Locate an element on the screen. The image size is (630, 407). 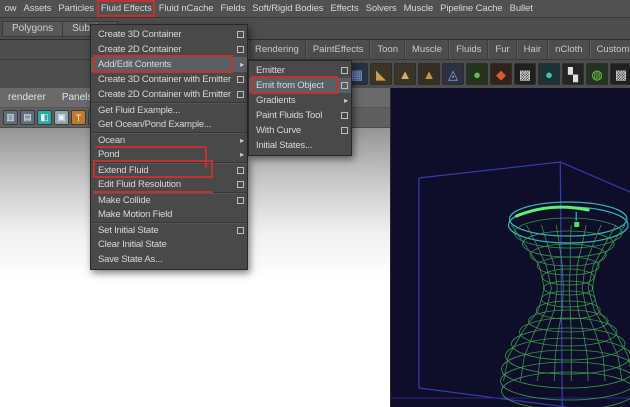
fluid-menu-item: Ocean ▸ is located at coordinates (169, 139).